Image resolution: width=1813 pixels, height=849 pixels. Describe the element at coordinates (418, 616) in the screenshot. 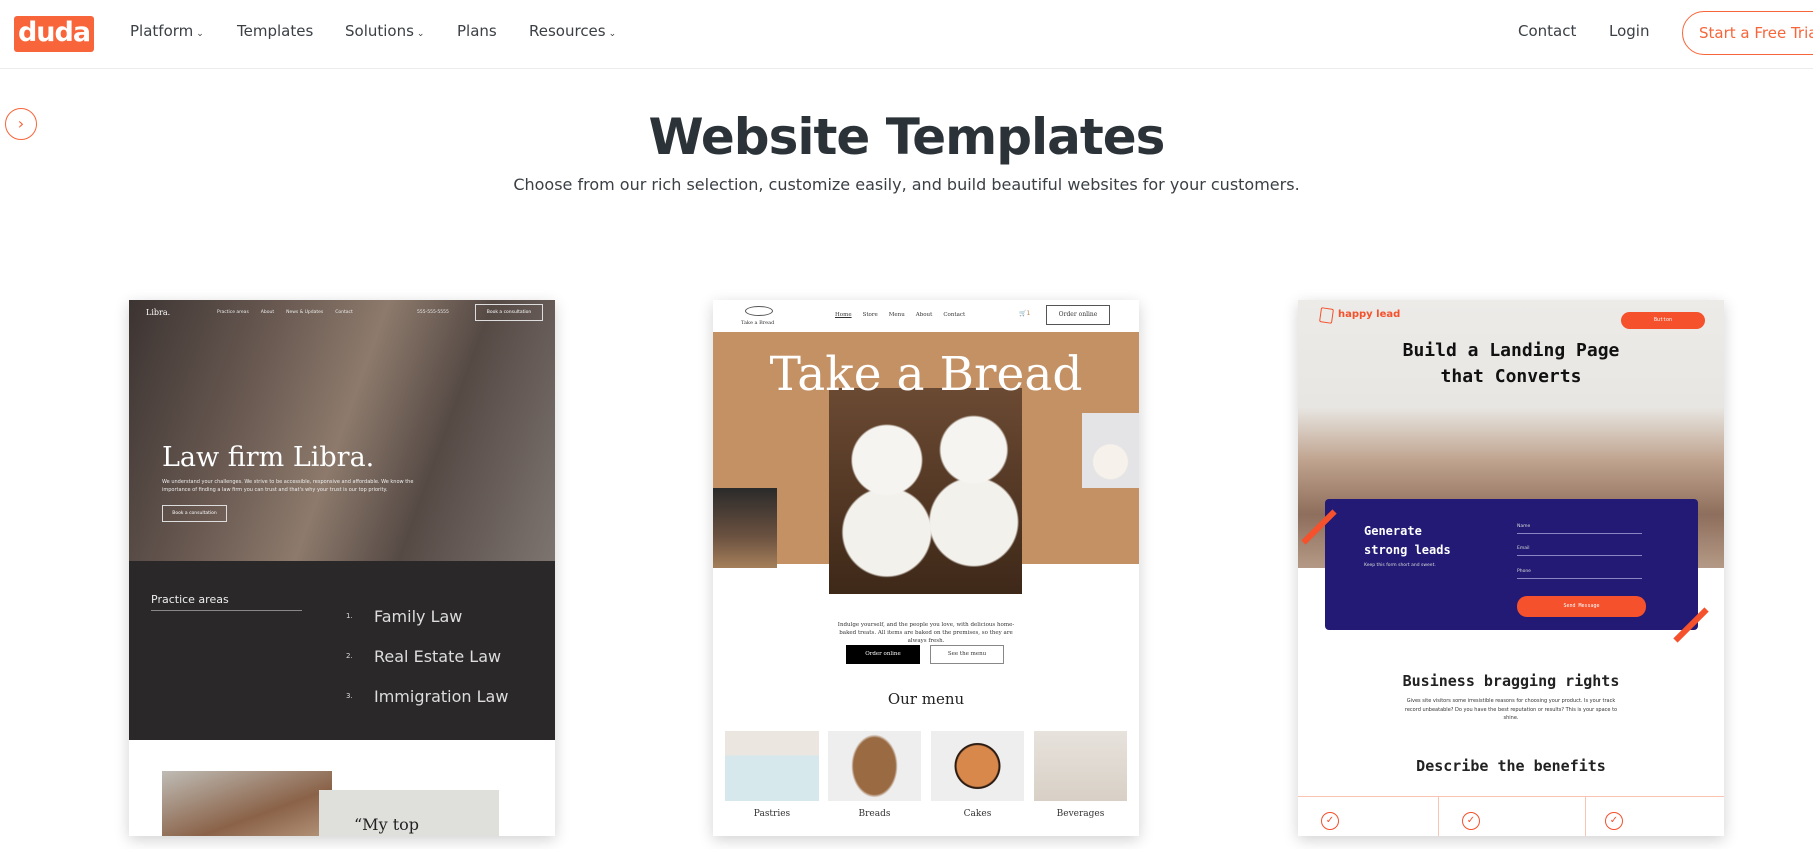

I see `practice-item: Family Law` at that location.